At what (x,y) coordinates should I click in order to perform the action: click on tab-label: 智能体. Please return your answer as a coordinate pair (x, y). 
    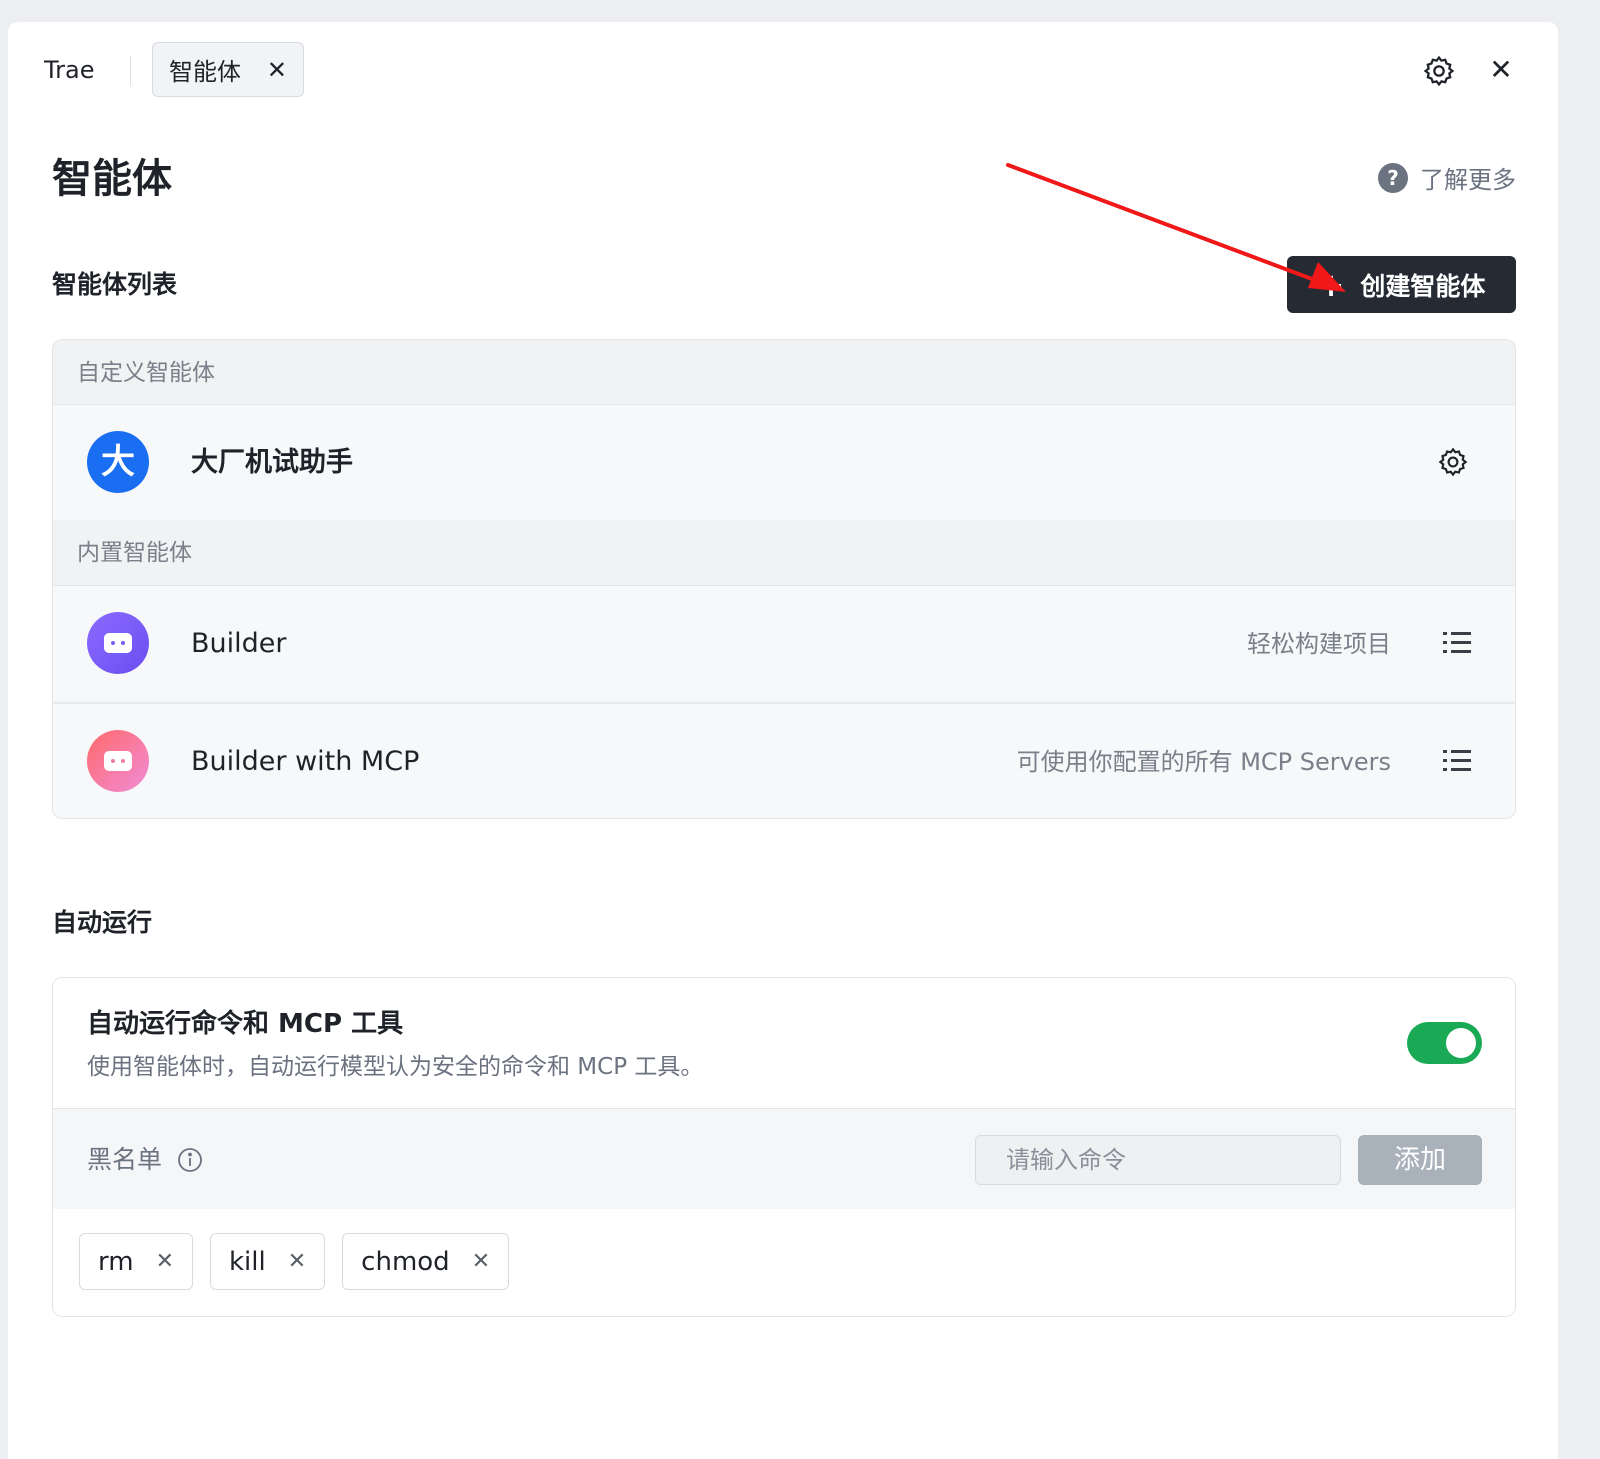
    Looking at the image, I should click on (205, 72).